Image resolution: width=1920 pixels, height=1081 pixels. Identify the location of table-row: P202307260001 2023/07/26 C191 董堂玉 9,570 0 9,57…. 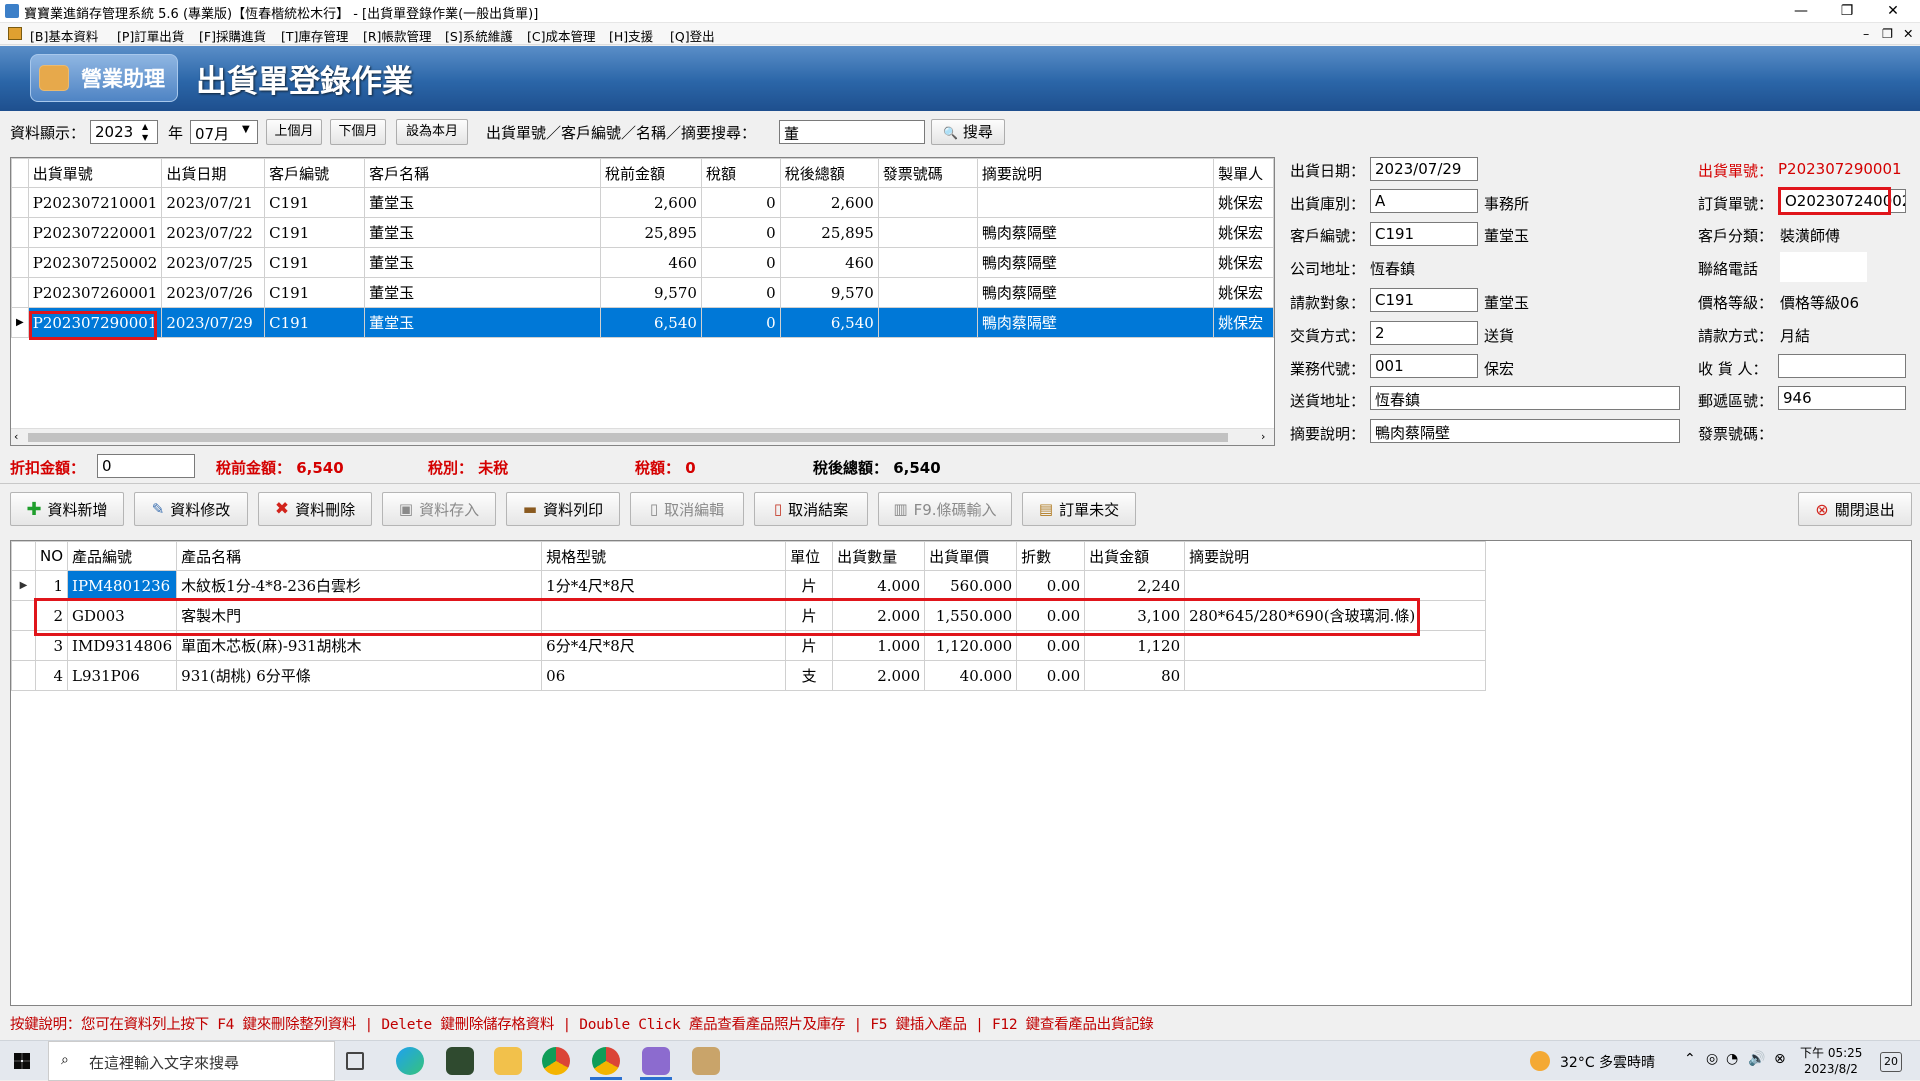
(642, 292).